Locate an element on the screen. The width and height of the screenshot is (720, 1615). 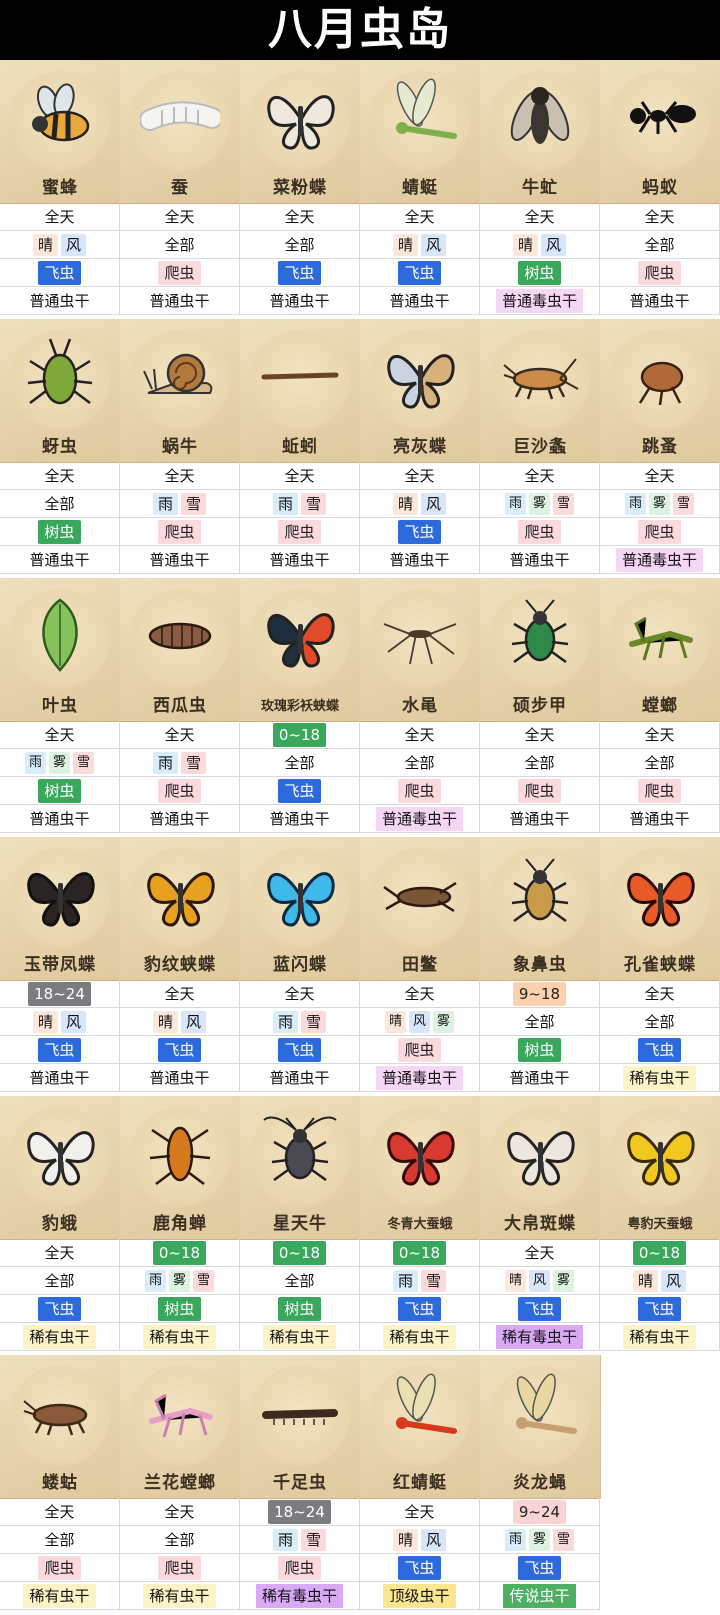
bug-name: 跳蚤 is located at coordinates (660, 447).